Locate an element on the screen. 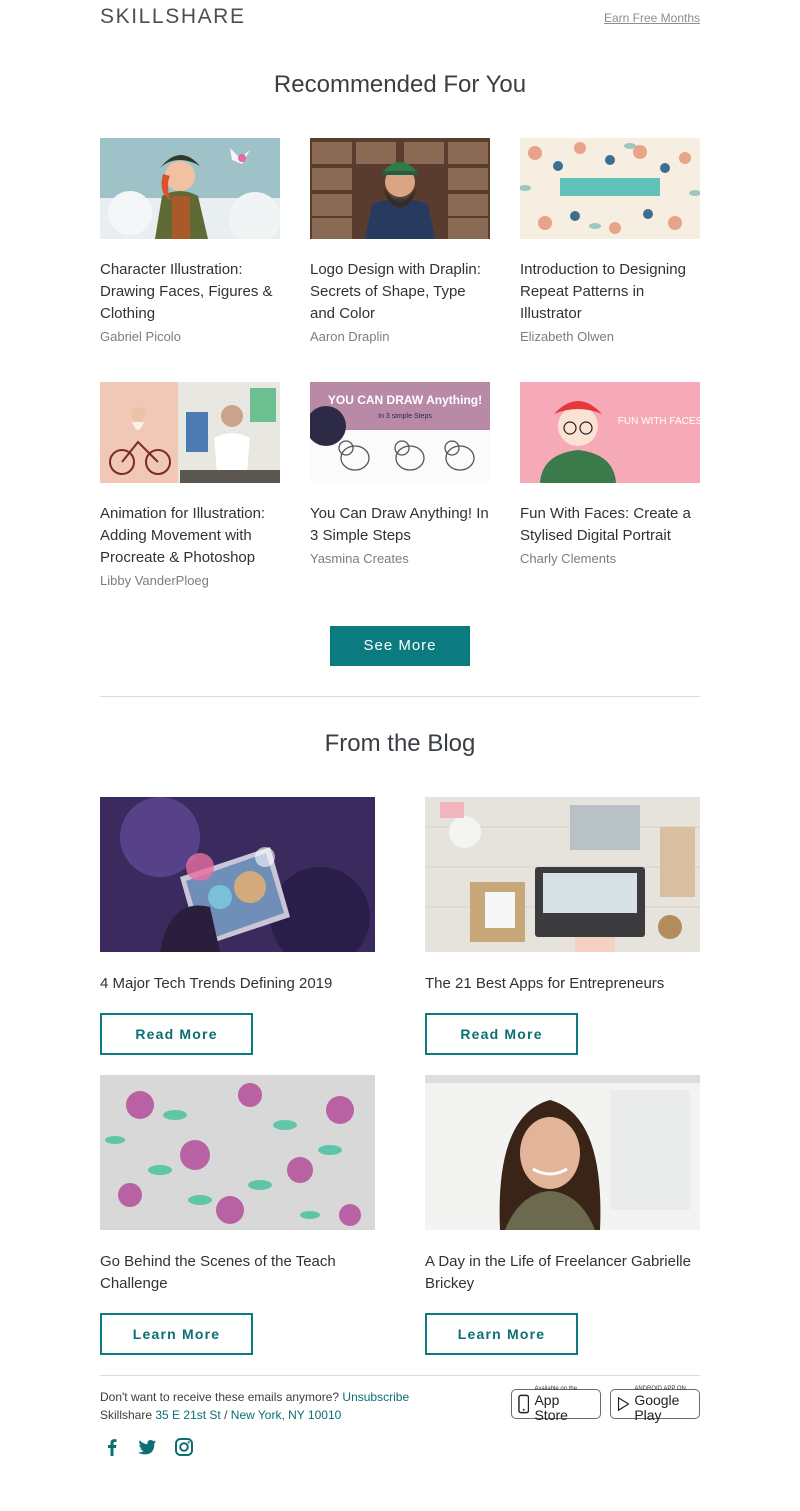  app-store-big: App Store is located at coordinates (551, 1407).